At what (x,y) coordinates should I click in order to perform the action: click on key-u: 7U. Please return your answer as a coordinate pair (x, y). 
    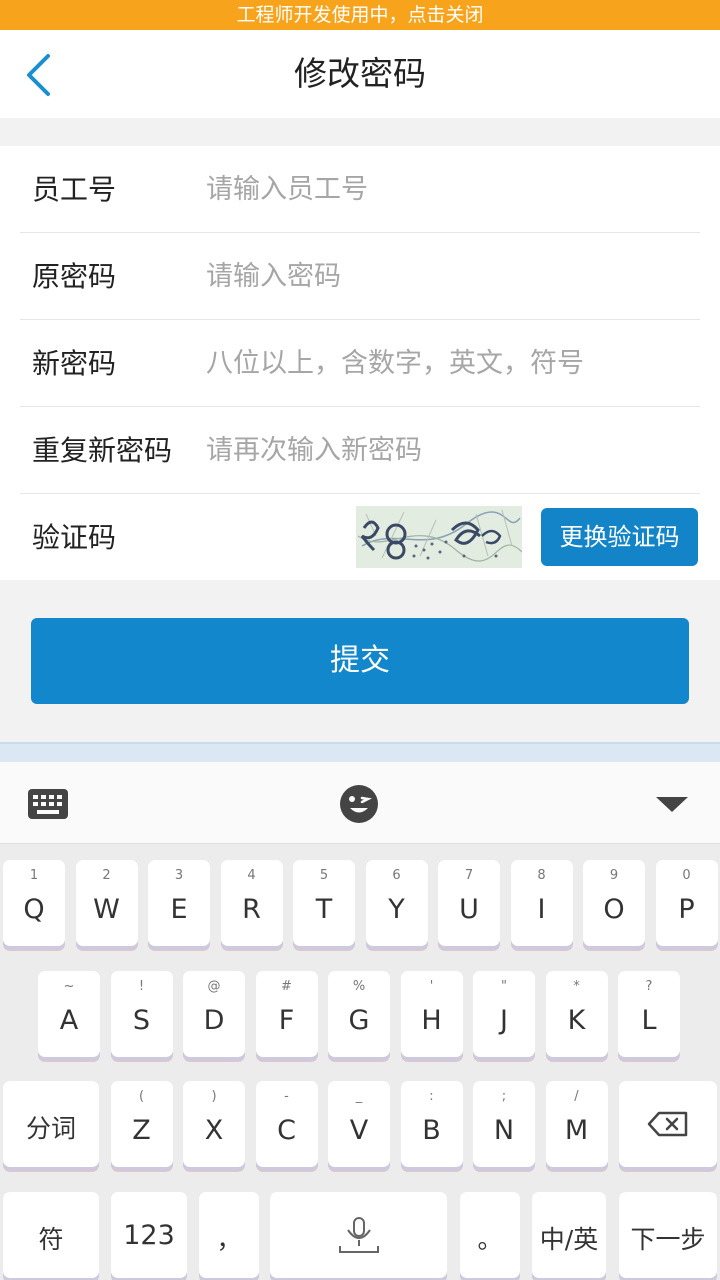
    Looking at the image, I should click on (469, 903).